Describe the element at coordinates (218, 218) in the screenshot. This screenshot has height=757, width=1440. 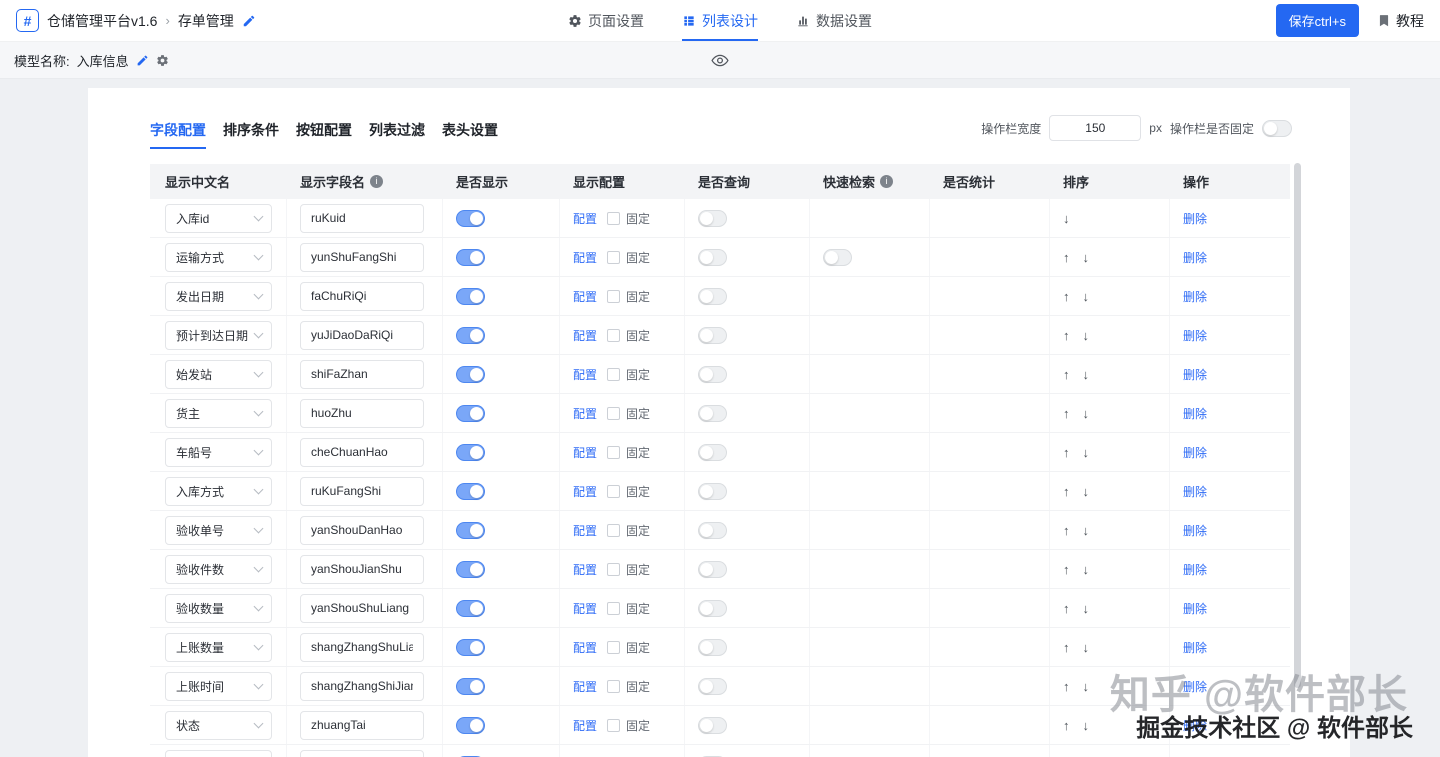
I see `display-name-select: 入库id` at that location.